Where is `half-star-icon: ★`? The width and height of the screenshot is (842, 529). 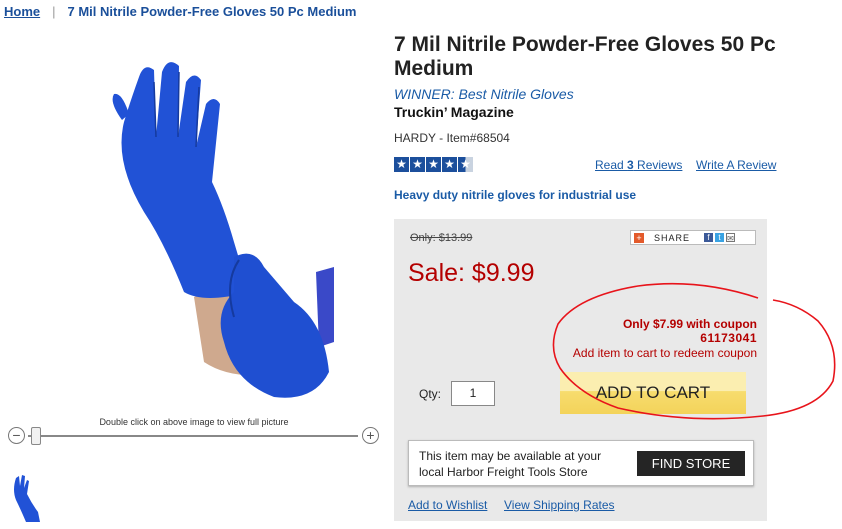 half-star-icon: ★ is located at coordinates (465, 164).